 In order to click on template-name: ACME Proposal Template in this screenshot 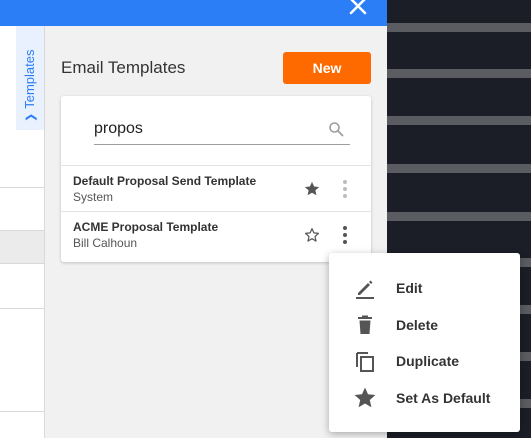, I will do `click(146, 227)`.